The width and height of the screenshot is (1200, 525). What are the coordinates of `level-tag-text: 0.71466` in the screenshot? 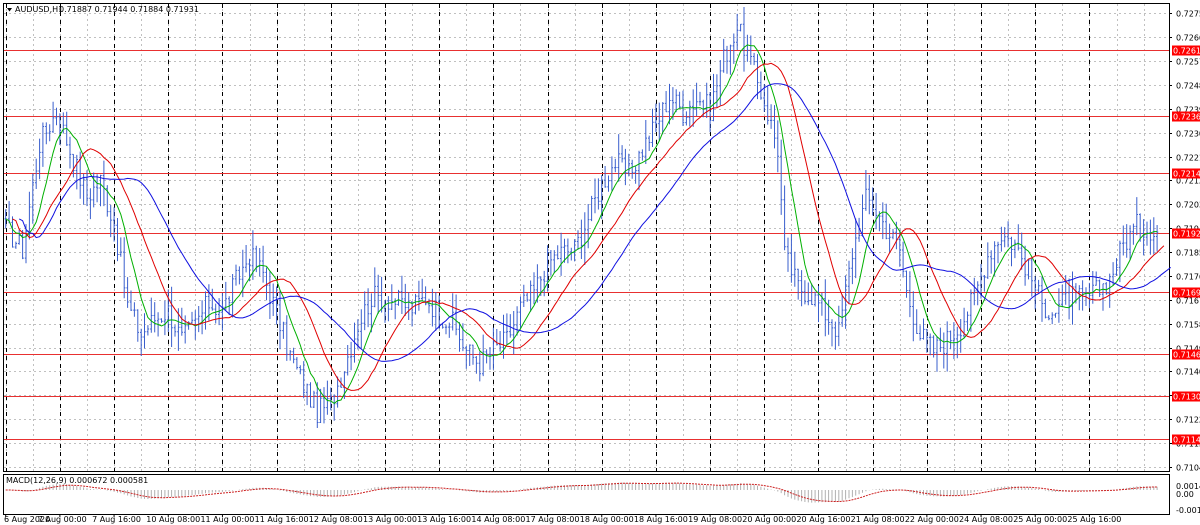 It's located at (1186, 355).